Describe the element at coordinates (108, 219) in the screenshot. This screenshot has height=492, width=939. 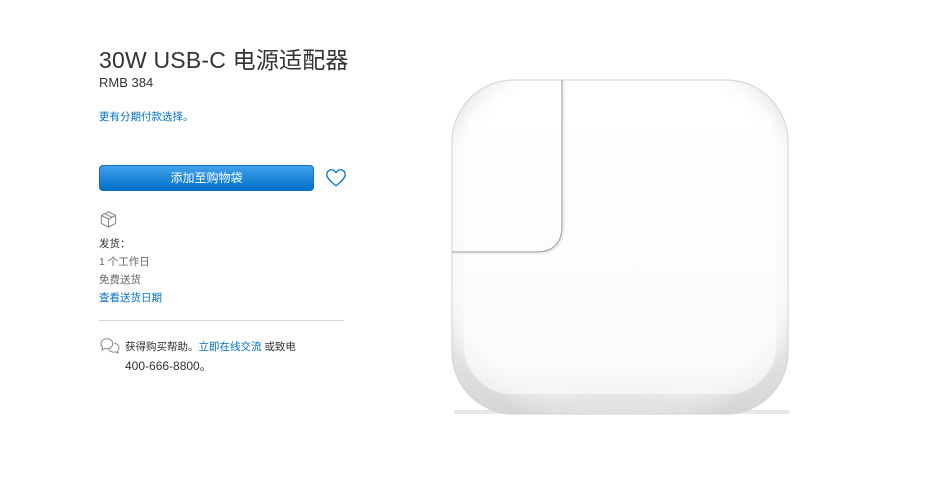
I see `box-icon` at that location.